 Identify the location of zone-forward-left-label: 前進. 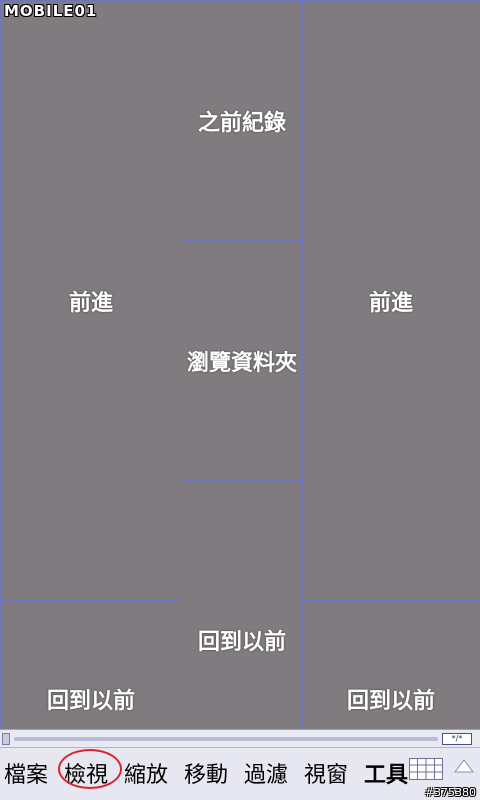
(90, 302).